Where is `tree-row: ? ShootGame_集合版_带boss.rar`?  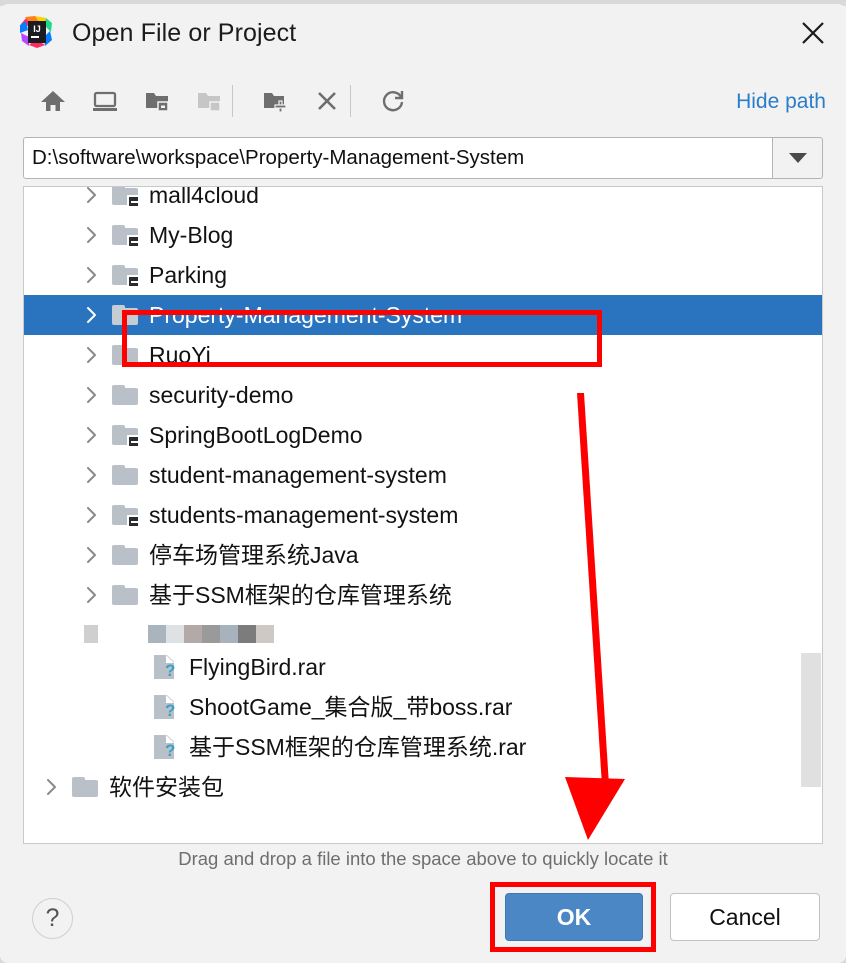
tree-row: ? ShootGame_集合版_带boss.rar is located at coordinates (423, 707).